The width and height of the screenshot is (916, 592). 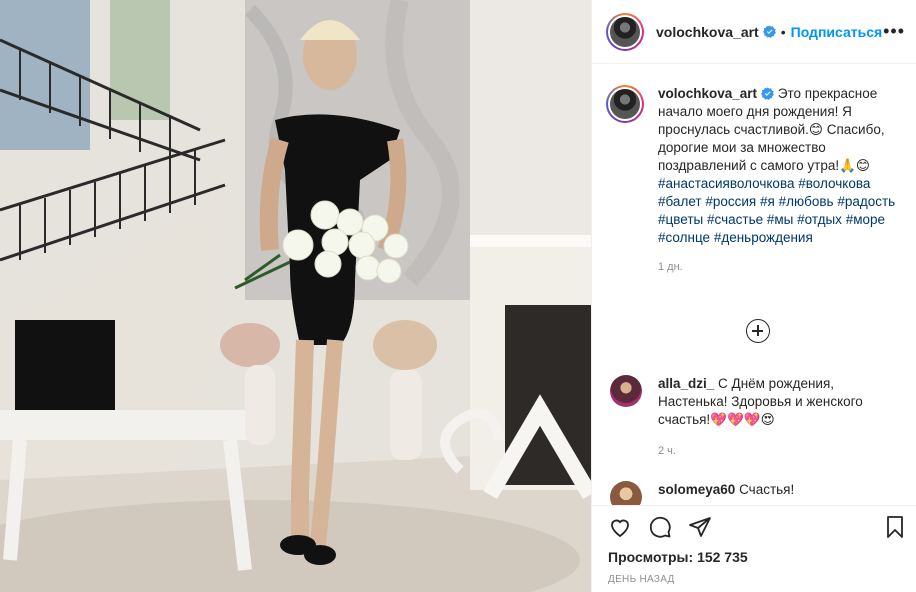 I want to click on view-count: Просмотры: 152 735, so click(x=678, y=557).